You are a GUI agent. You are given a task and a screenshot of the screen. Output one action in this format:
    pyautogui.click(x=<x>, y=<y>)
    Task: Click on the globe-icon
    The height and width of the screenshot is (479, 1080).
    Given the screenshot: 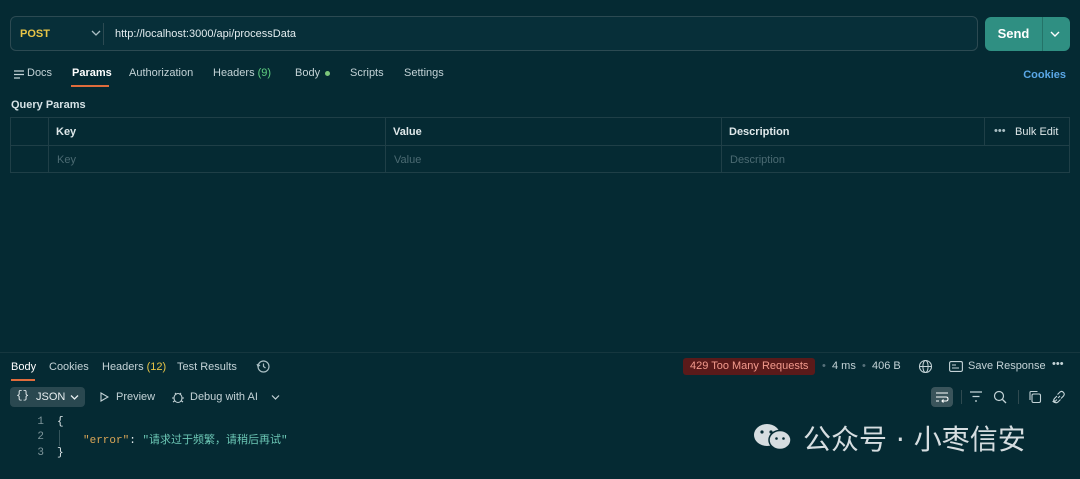 What is the action you would take?
    pyautogui.click(x=925, y=366)
    